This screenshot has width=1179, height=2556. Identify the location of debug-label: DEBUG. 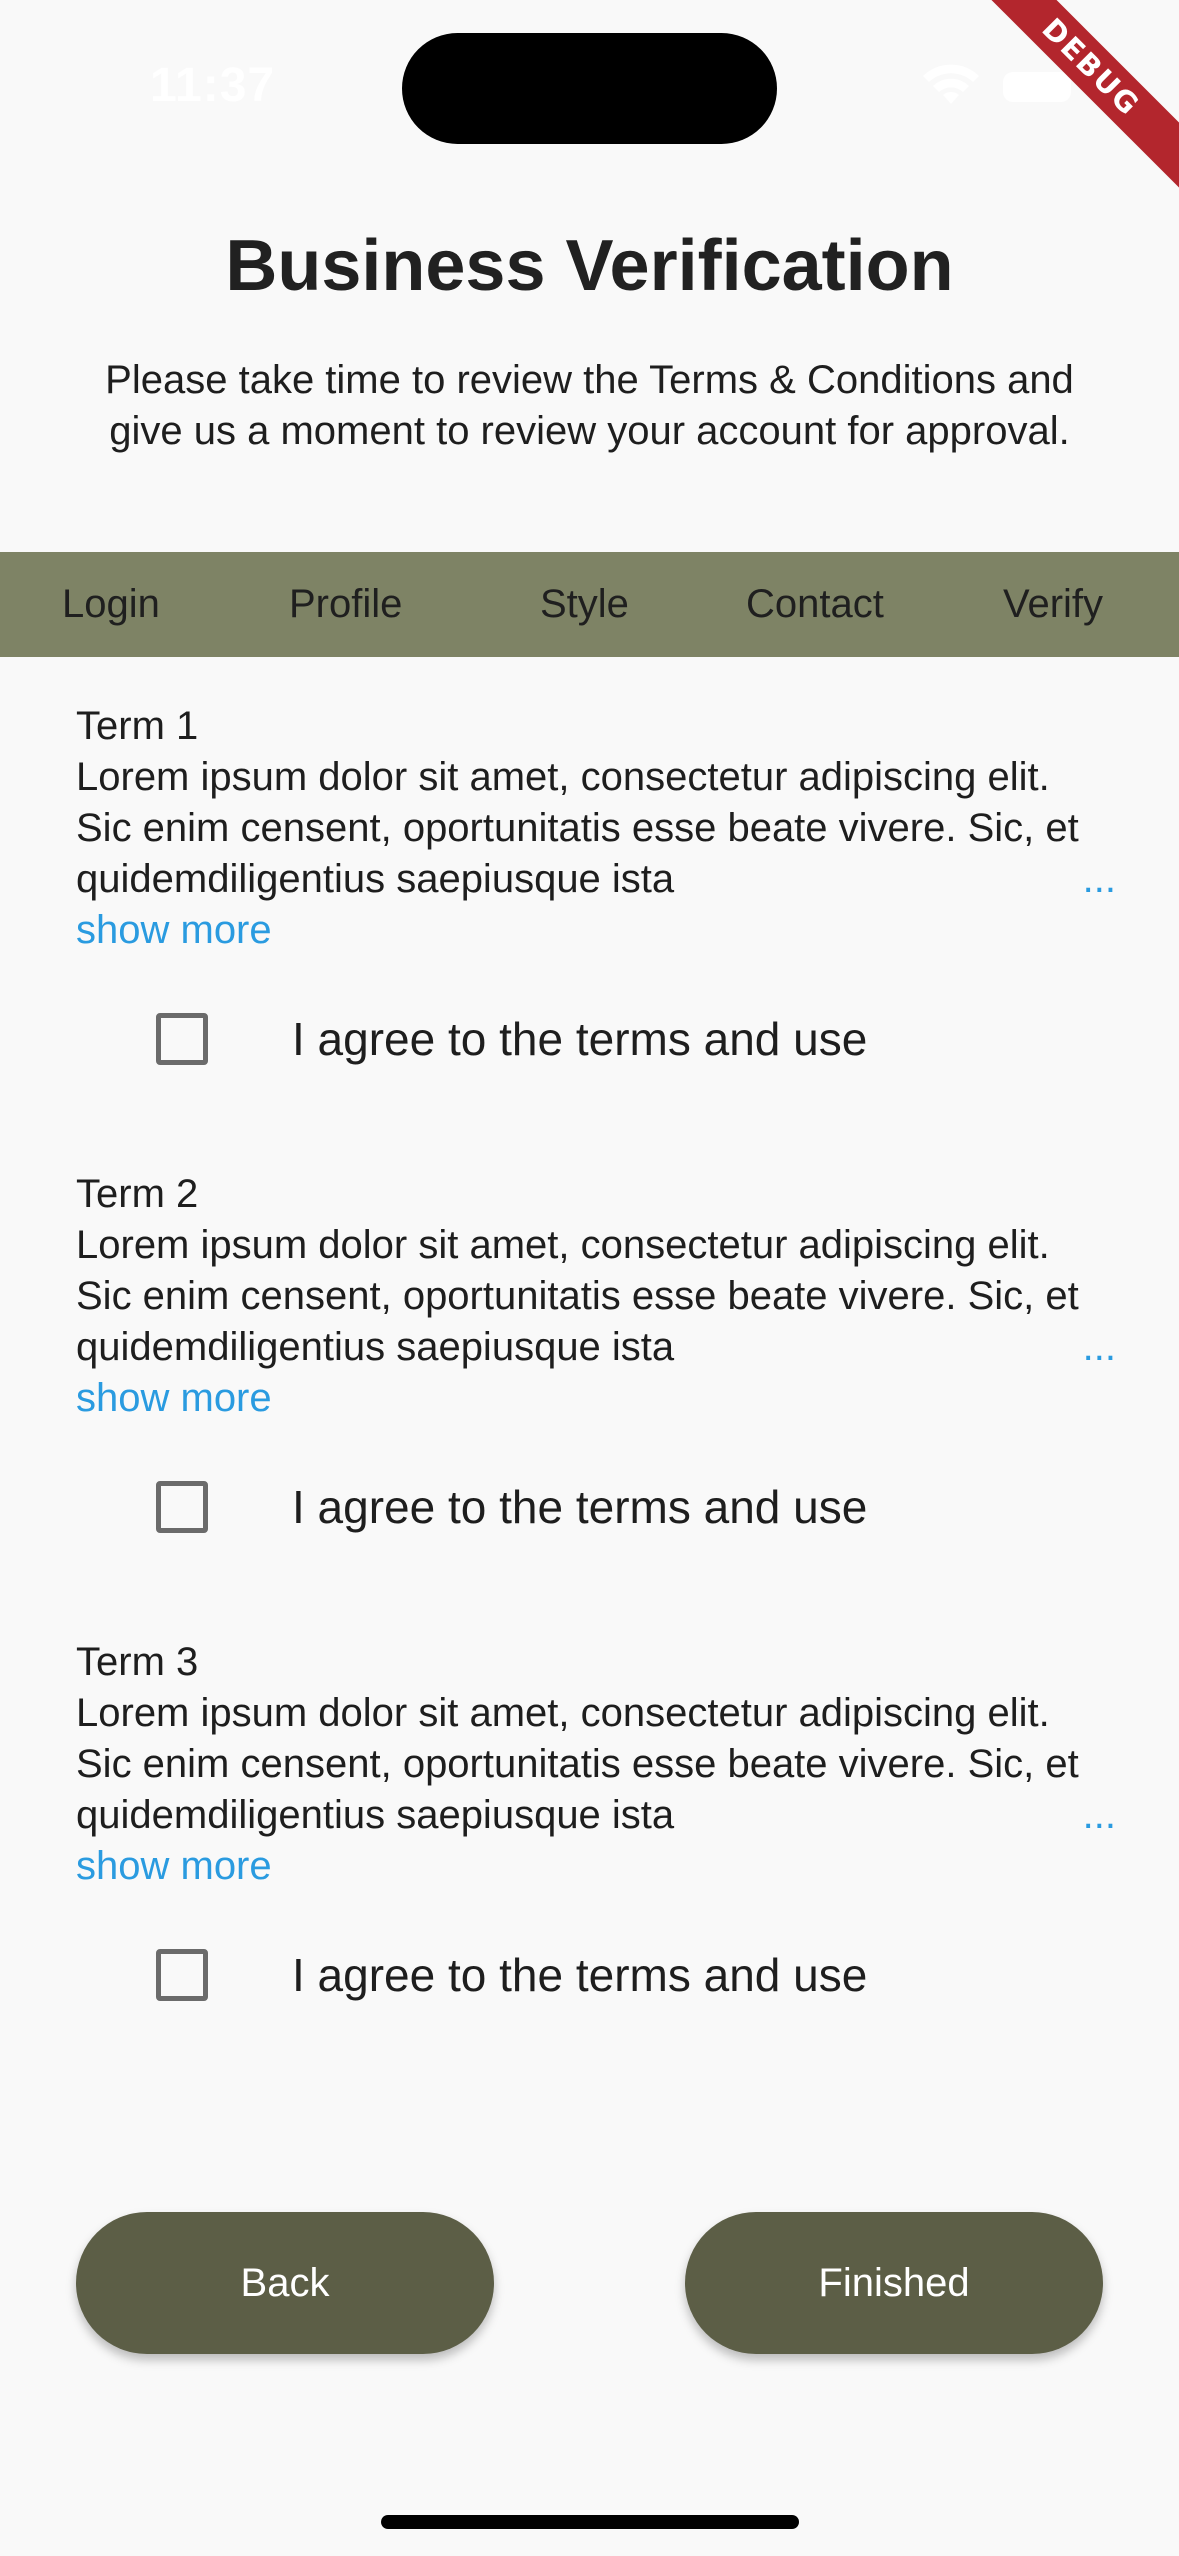
(1091, 67).